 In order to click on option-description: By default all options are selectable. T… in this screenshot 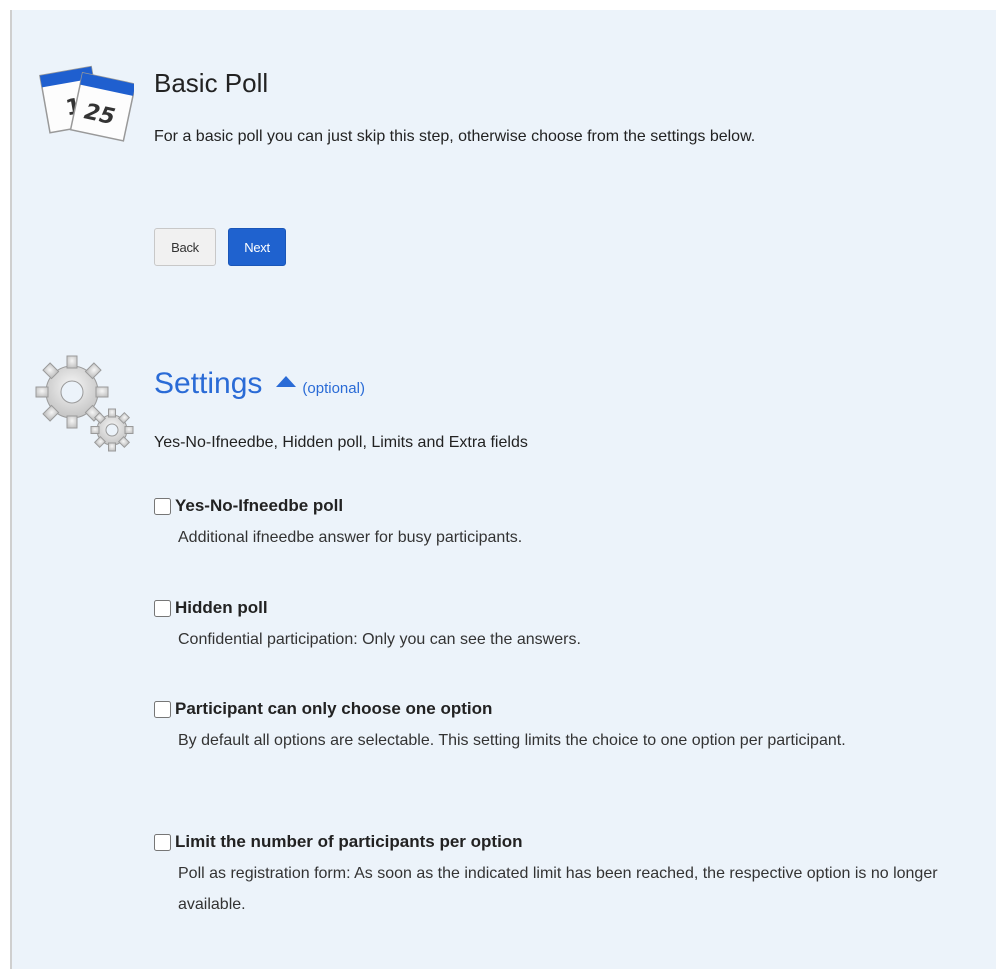, I will do `click(512, 740)`.